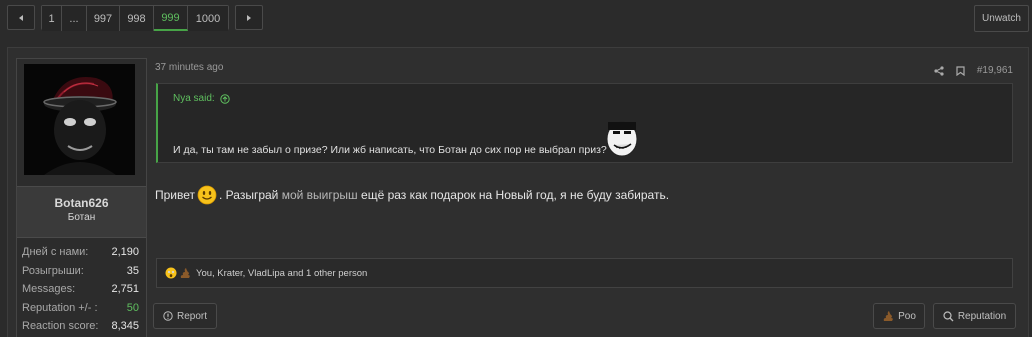 The height and width of the screenshot is (337, 1032). I want to click on stat-row-days: Дней с нами: 2,190, so click(80, 255).